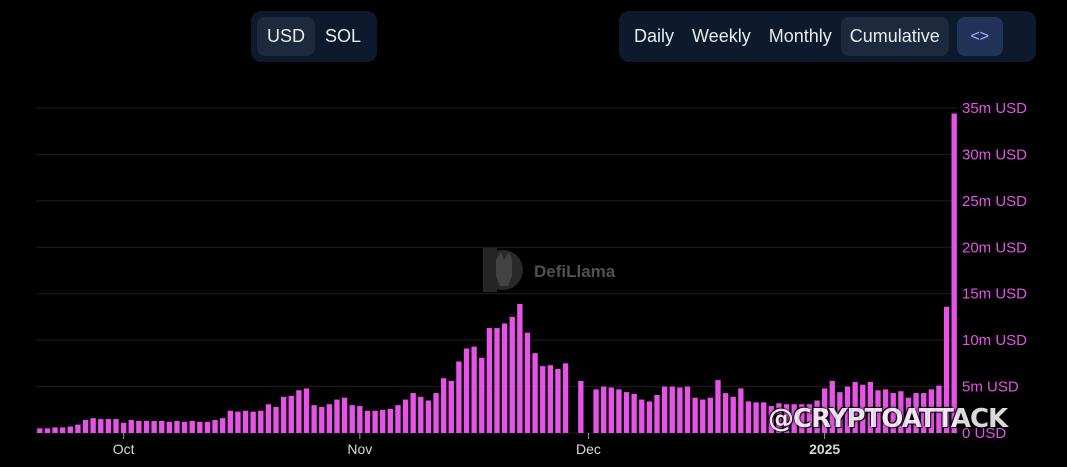  Describe the element at coordinates (888, 419) in the screenshot. I see `credit-watermark: @CRYPTOATTACK` at that location.